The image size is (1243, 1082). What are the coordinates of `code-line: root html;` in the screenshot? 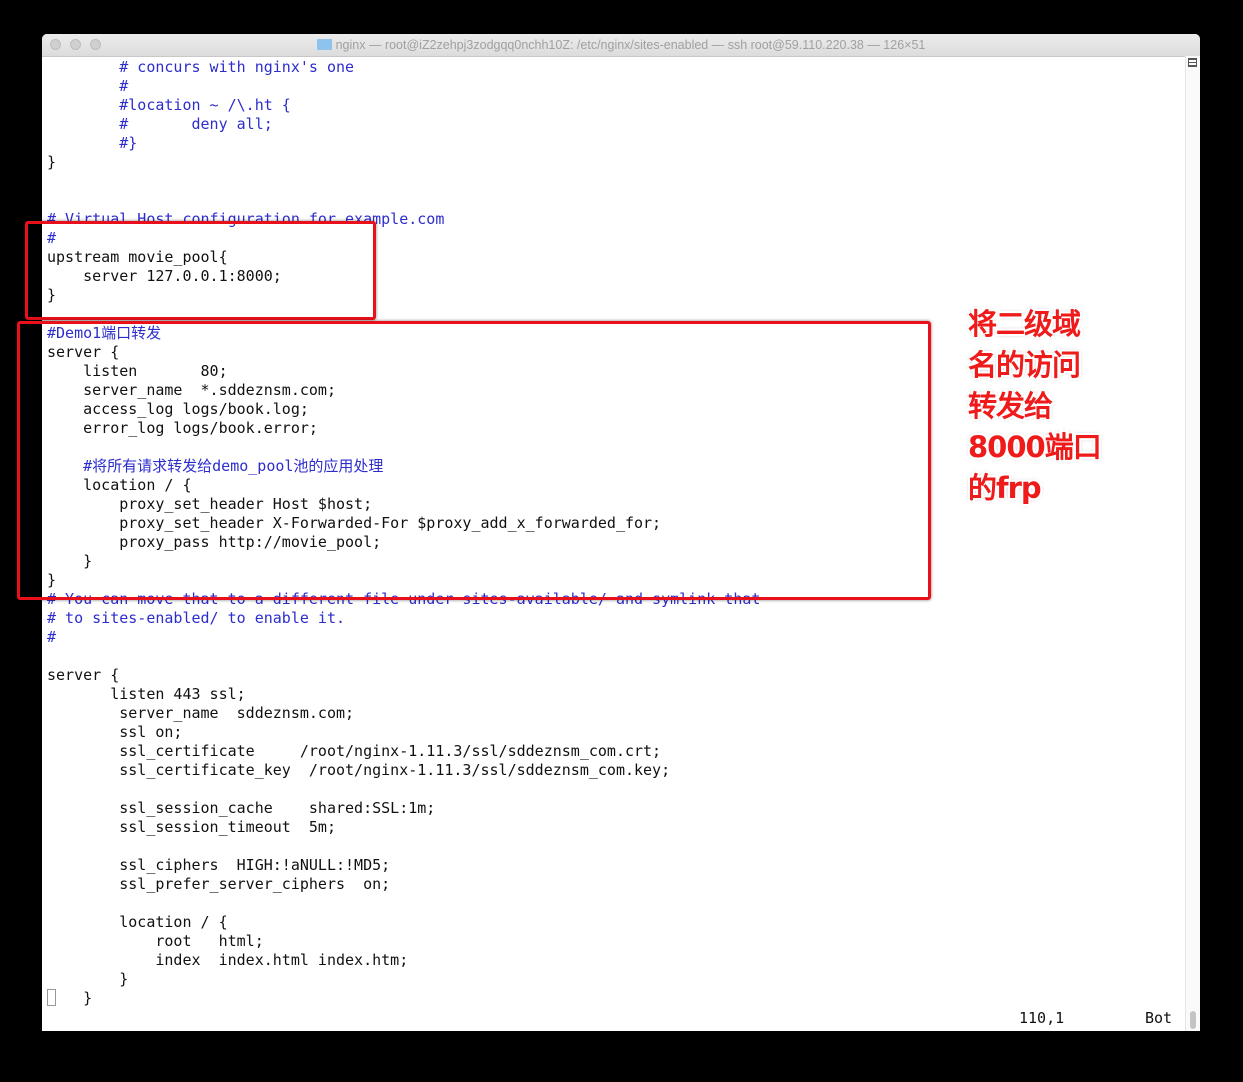 It's located at (155, 941).